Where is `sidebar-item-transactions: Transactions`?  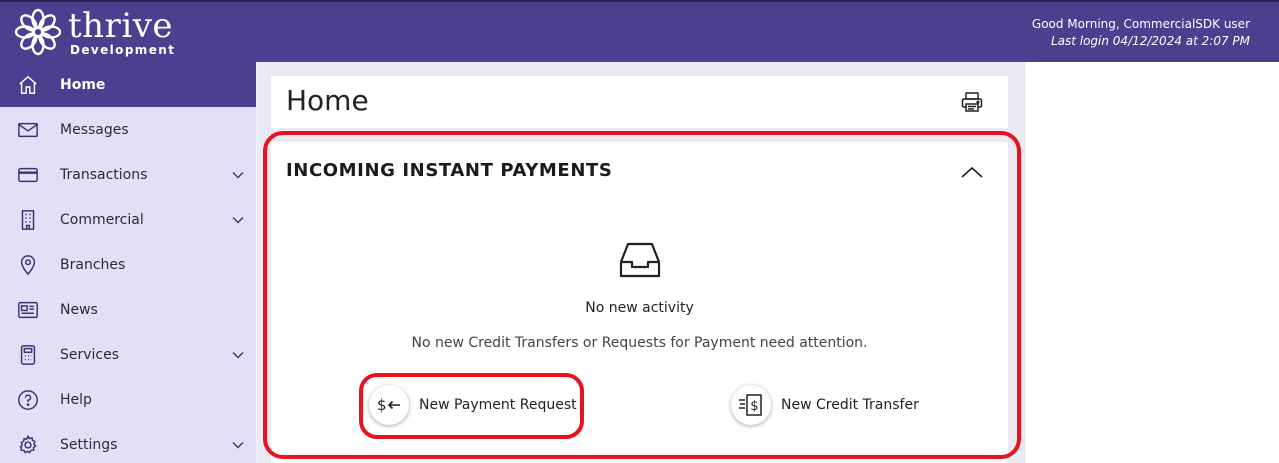
sidebar-item-transactions: Transactions is located at coordinates (128, 174).